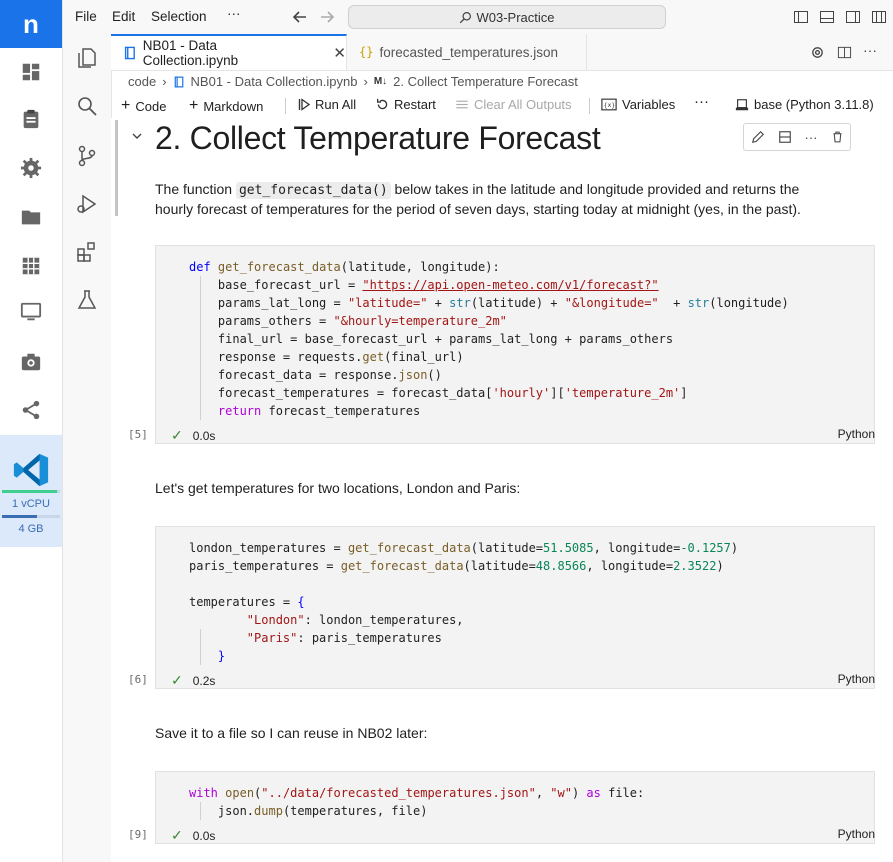 The image size is (893, 862). Describe the element at coordinates (31, 529) in the screenshot. I see `memory-label: 4 GB` at that location.